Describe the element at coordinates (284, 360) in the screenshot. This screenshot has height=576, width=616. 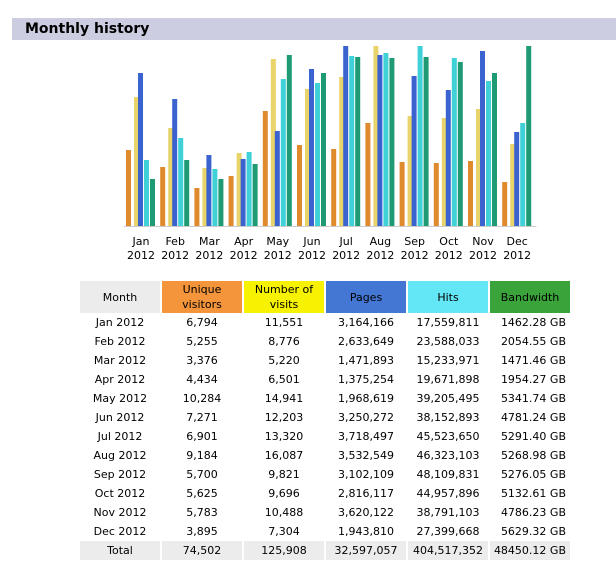
I see `visits-cell: 5,220` at that location.